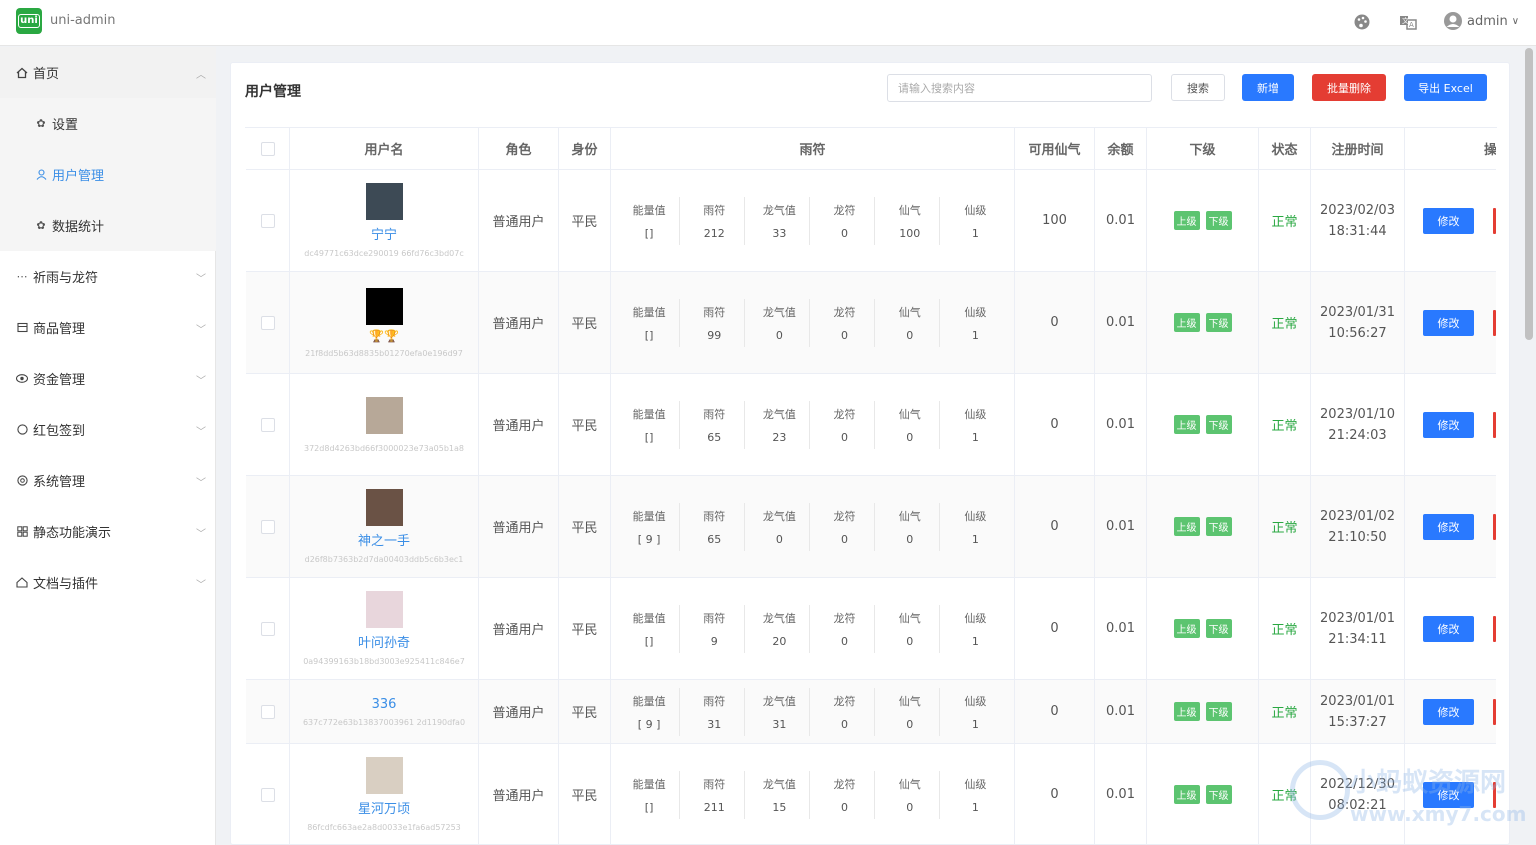 This screenshot has height=845, width=1536. I want to click on sidebar-item-data-stats: ✿ 数据统计, so click(108, 225).